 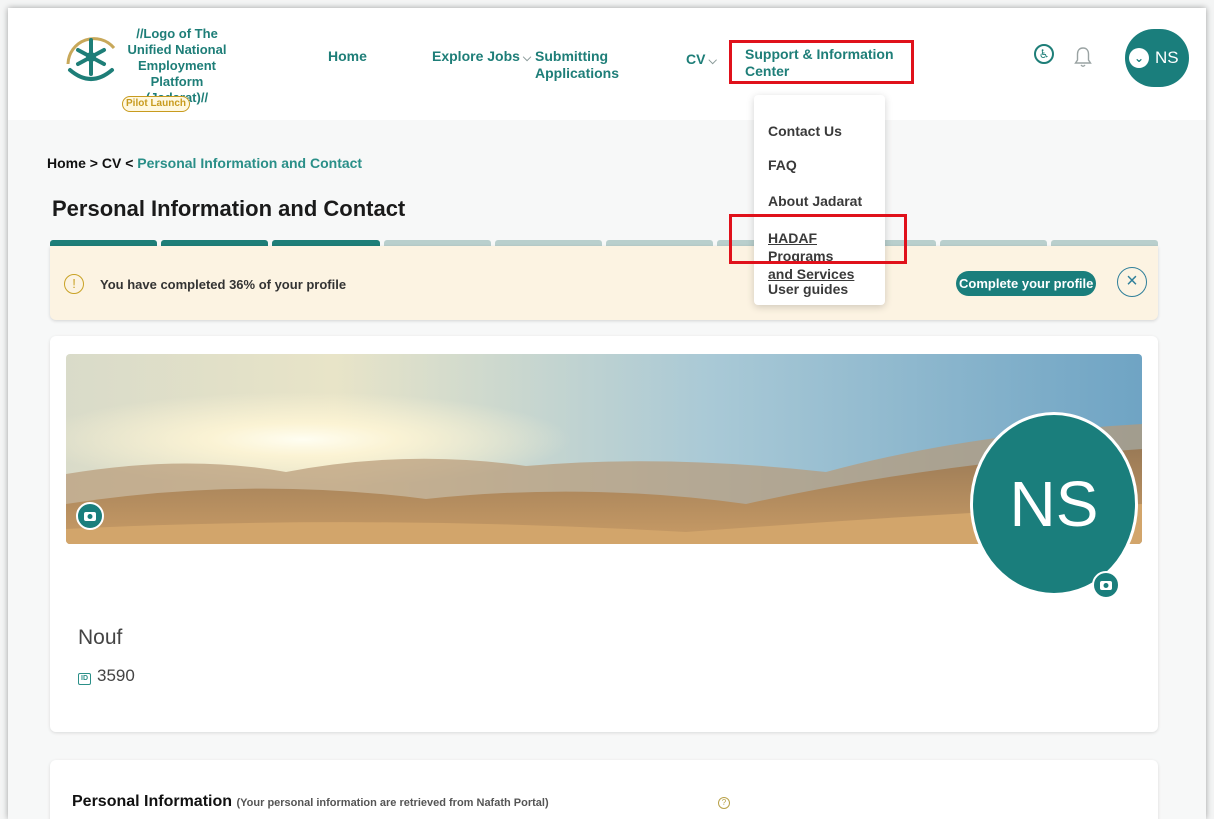 I want to click on logo-text-line: Employment, so click(x=176, y=65).